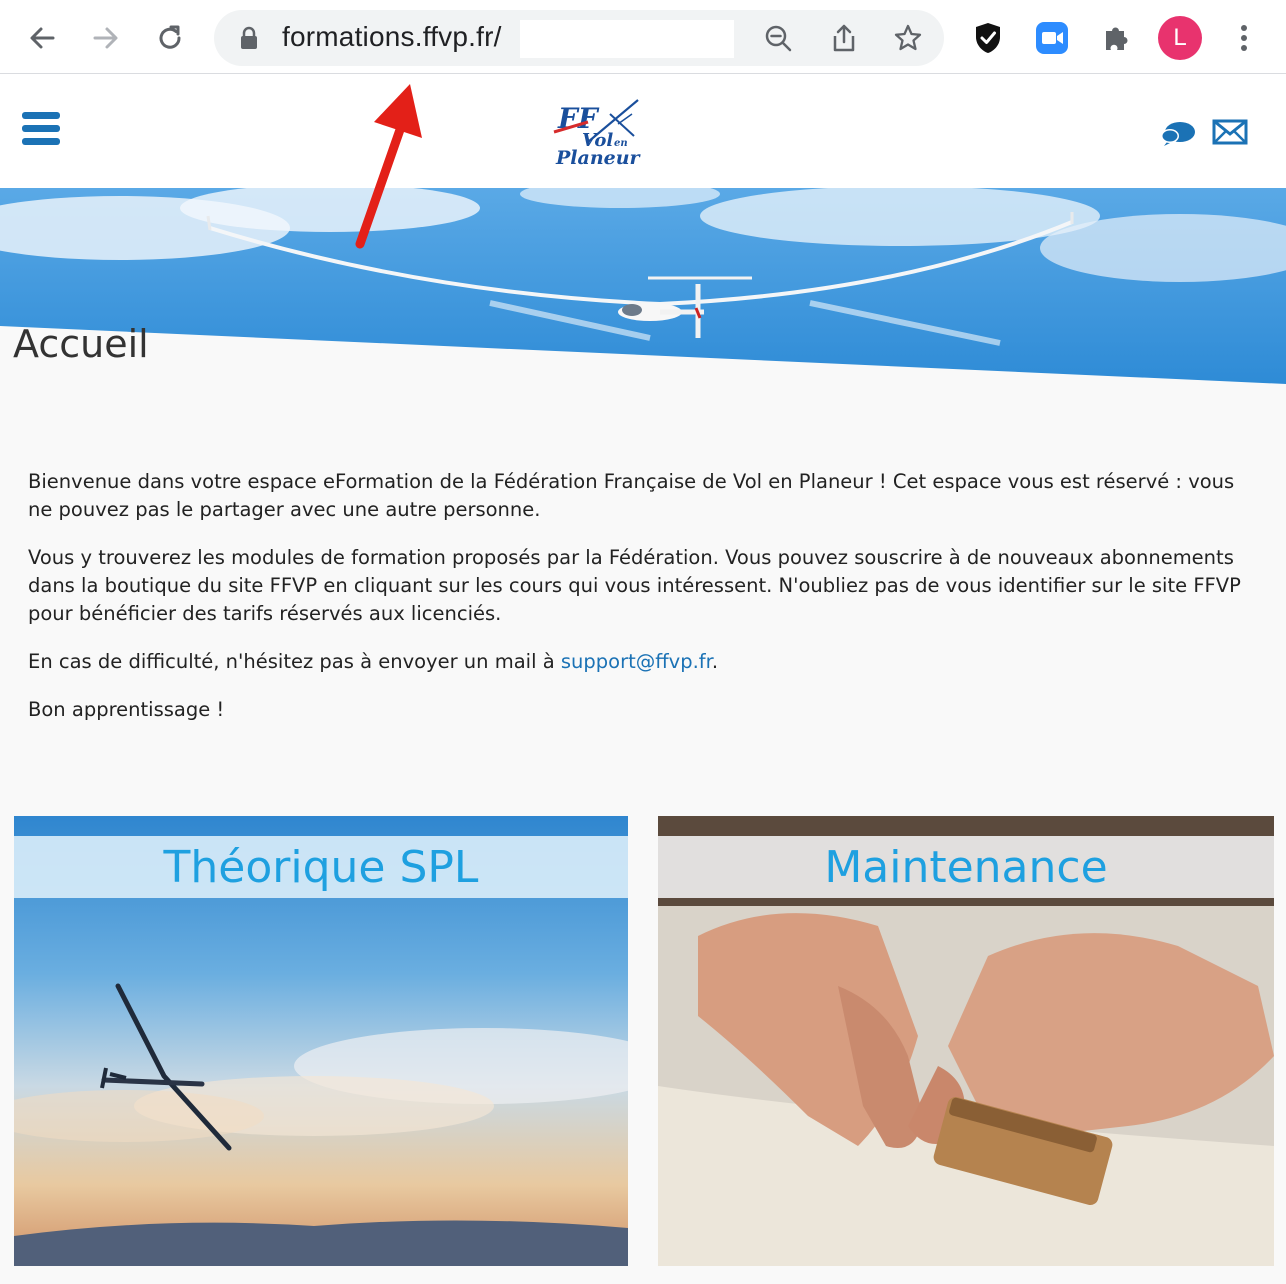  I want to click on back-icon, so click(42, 38).